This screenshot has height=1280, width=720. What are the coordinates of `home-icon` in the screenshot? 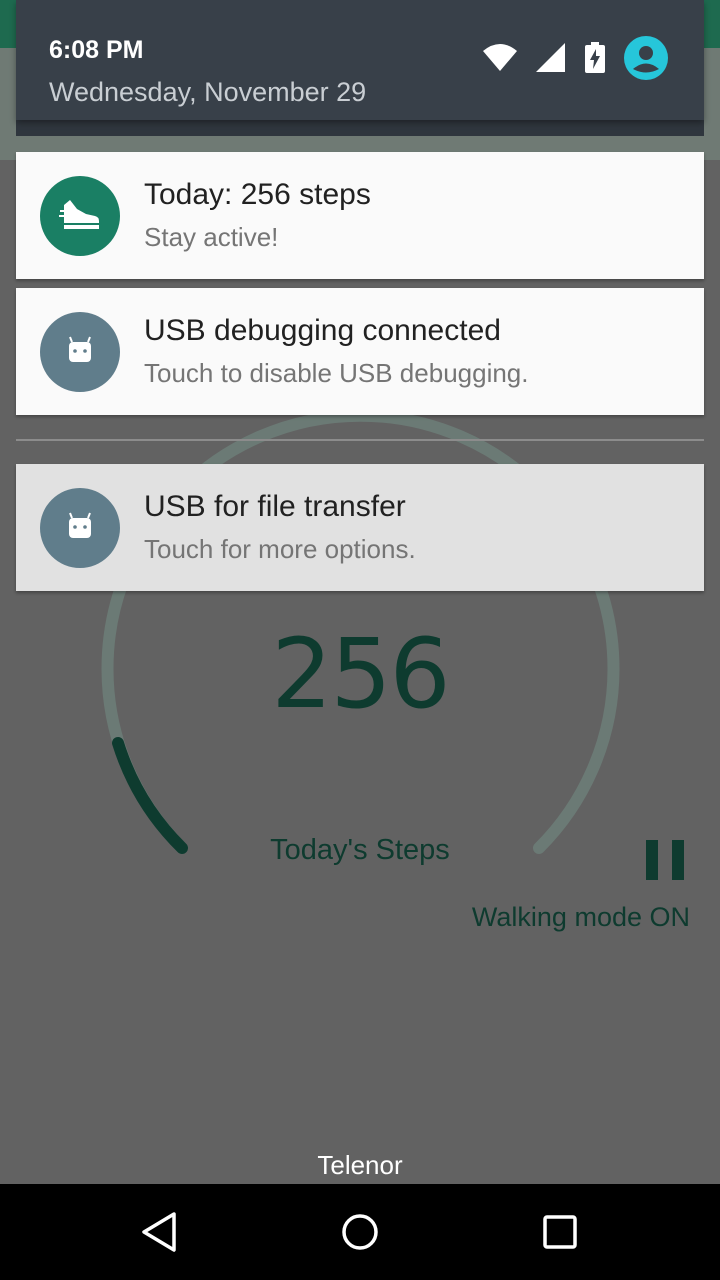 It's located at (360, 1232).